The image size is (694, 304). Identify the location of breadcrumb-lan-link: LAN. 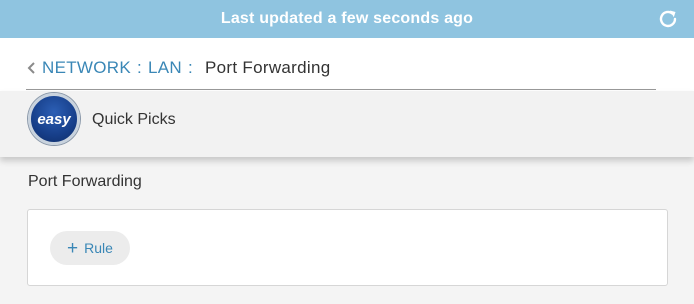
(165, 68).